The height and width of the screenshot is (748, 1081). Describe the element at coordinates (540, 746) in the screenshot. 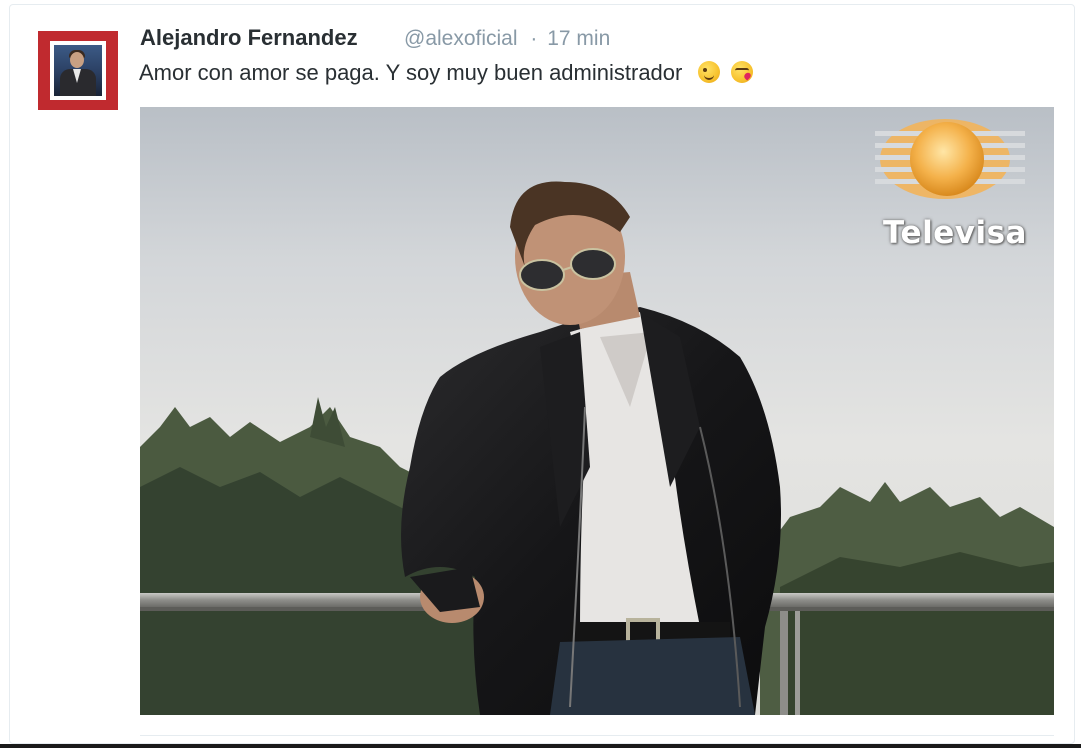

I see `screen-bottom-edge` at that location.